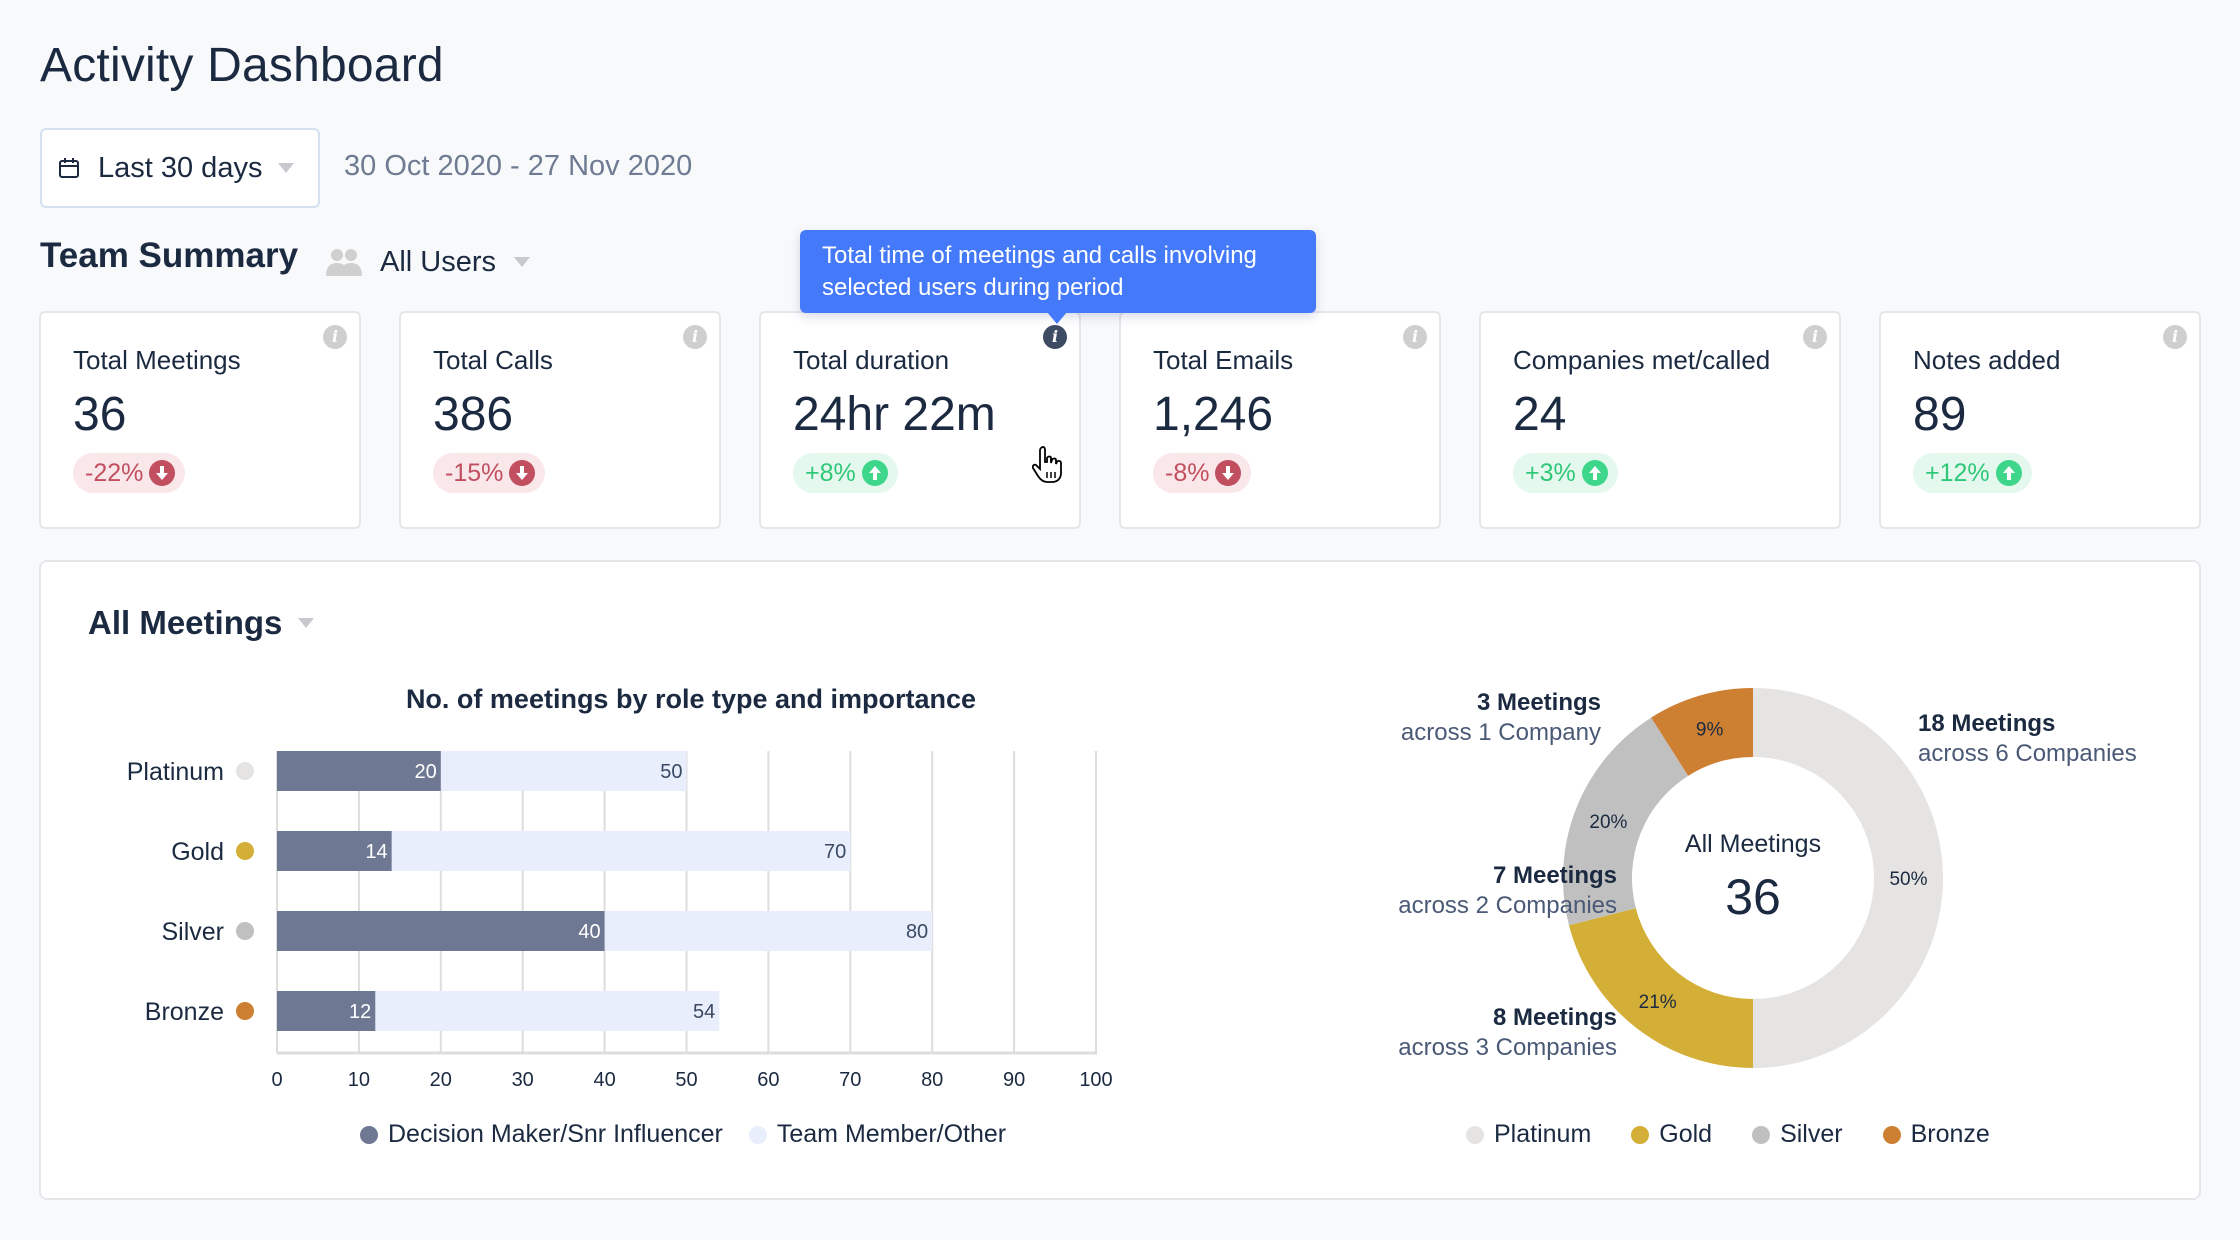 Image resolution: width=2240 pixels, height=1240 pixels. I want to click on donut-chart: 50% 21% 20% 9%, so click(1753, 878).